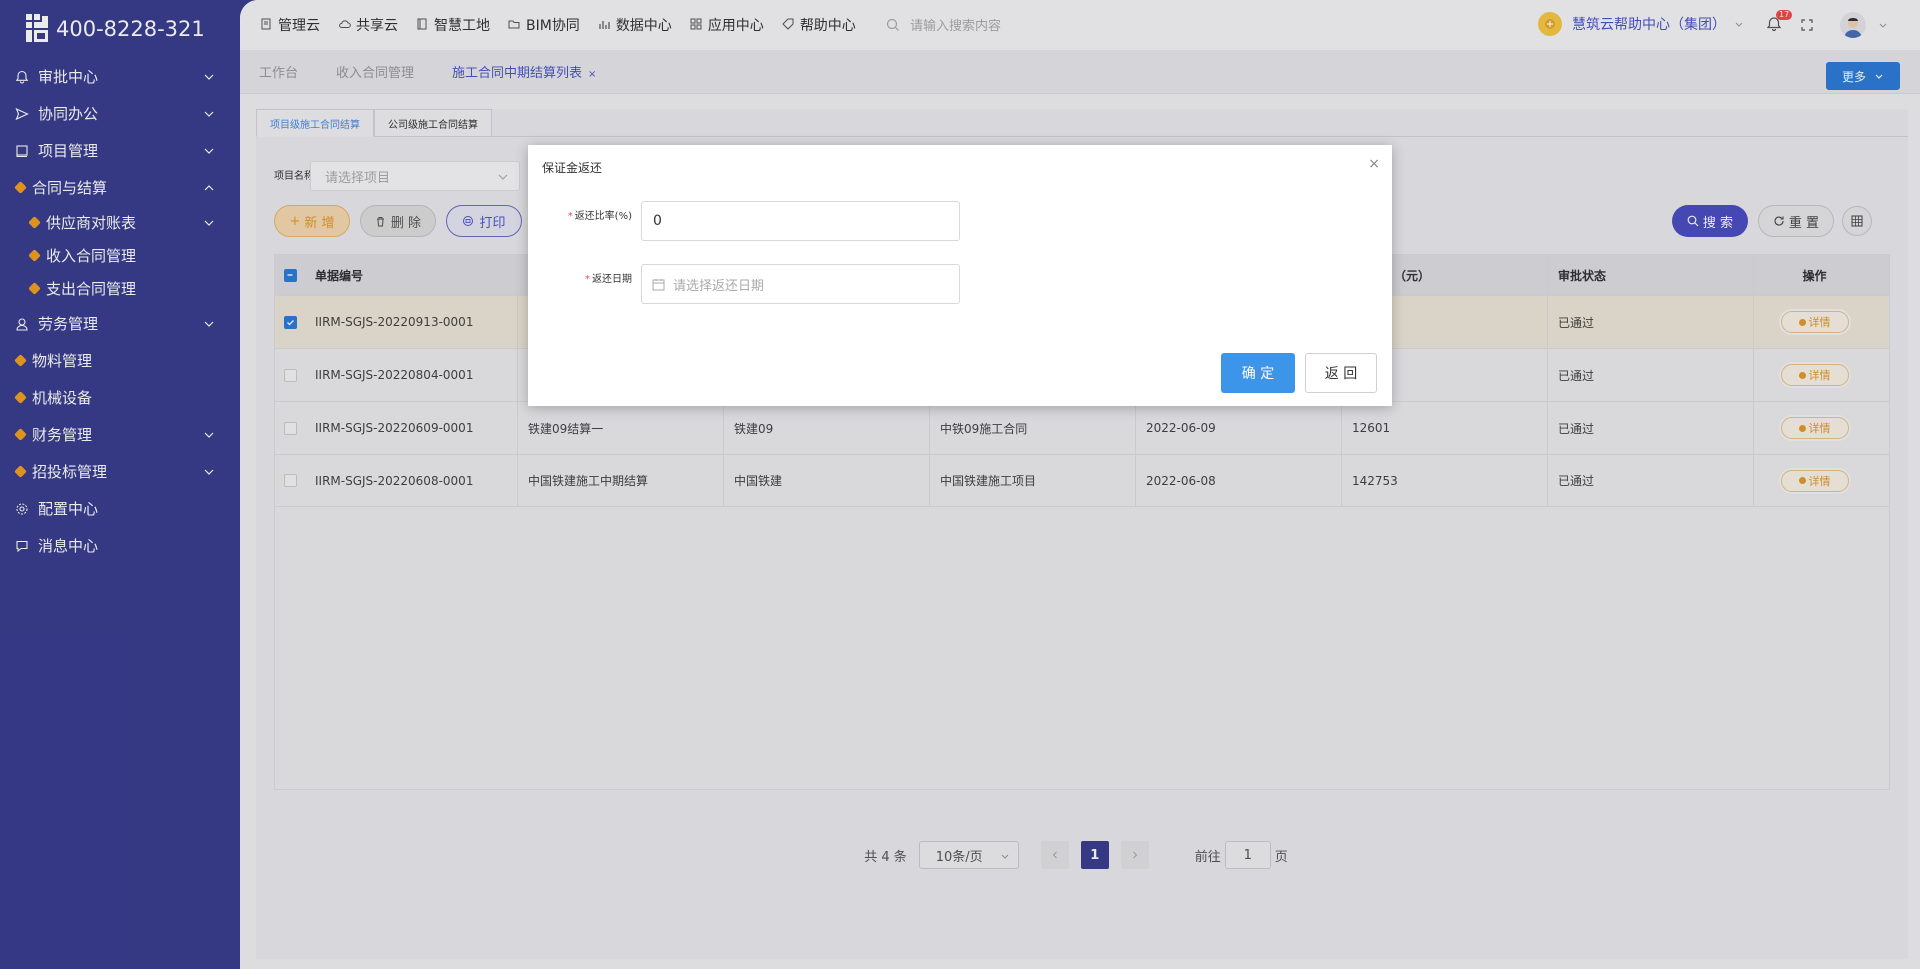 This screenshot has height=969, width=1920. What do you see at coordinates (719, 286) in the screenshot?
I see `date-placeholder: 请选择返还日期` at bounding box center [719, 286].